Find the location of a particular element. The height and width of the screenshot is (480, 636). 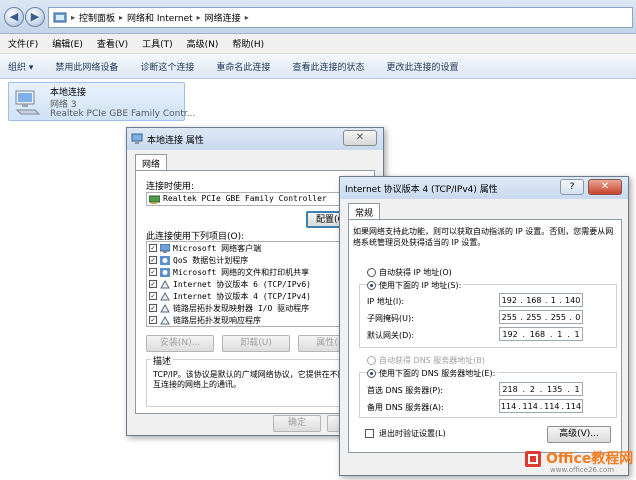

dialog-title-bar: Internet 协议版本 4 (TCP/IPv4) 属性 ? ✕ is located at coordinates (484, 188).